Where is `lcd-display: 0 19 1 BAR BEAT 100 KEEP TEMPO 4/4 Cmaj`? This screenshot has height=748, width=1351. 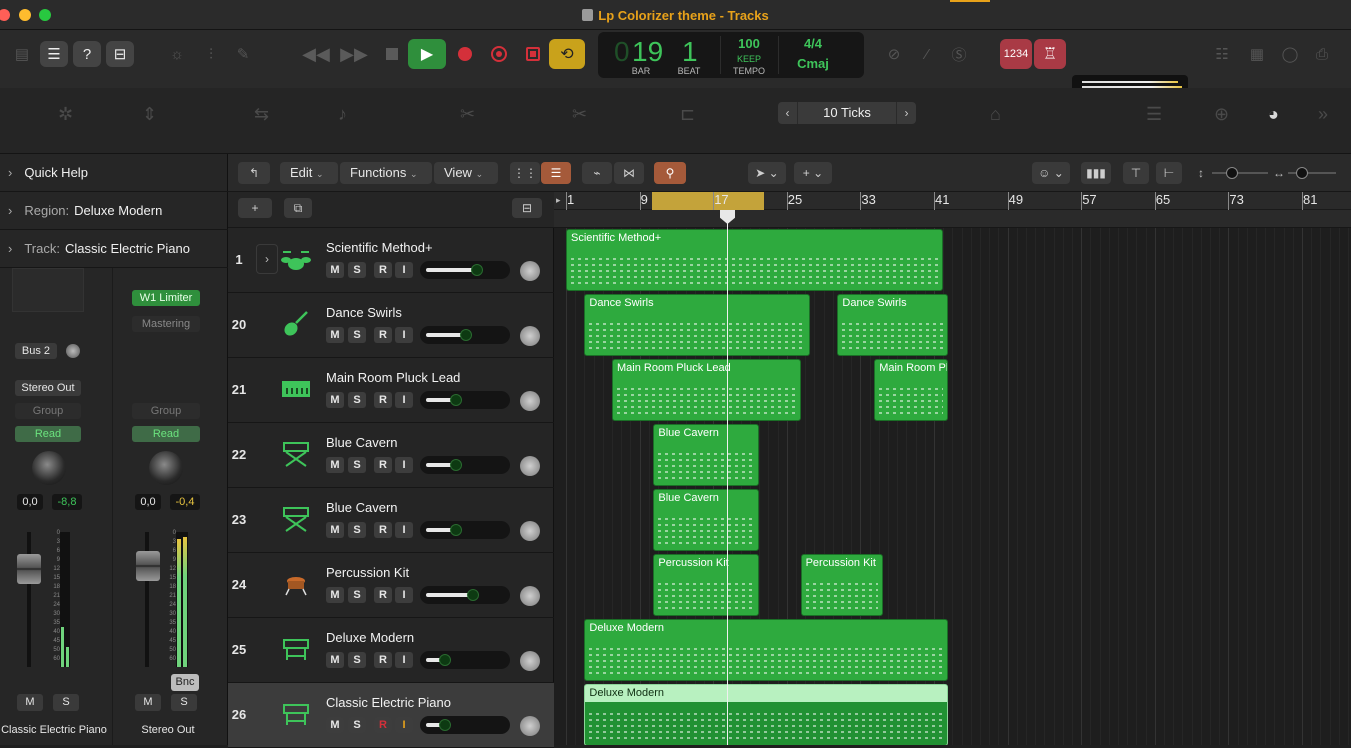 lcd-display: 0 19 1 BAR BEAT 100 KEEP TEMPO 4/4 Cmaj is located at coordinates (731, 55).